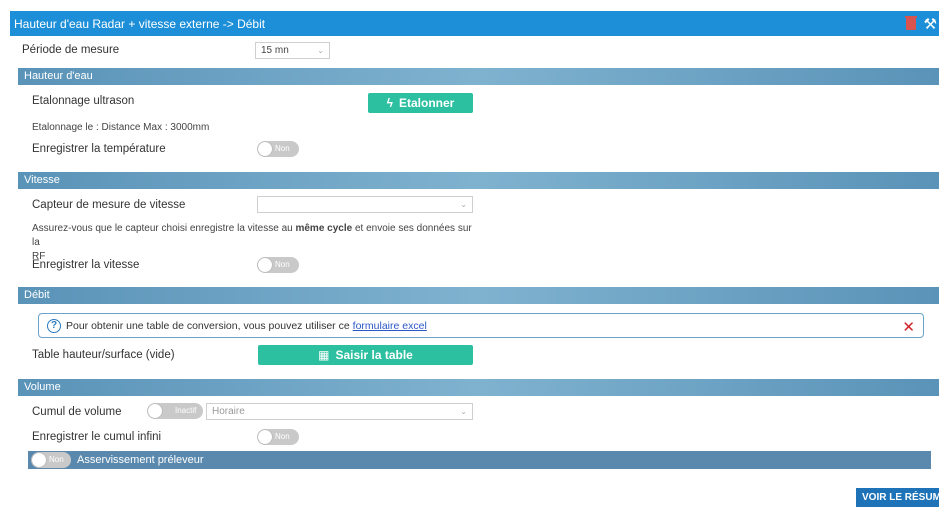 Image resolution: width=939 pixels, height=507 pixels. I want to click on voir-resume-button: VOIR LE RÉSUMÉ, so click(897, 497).